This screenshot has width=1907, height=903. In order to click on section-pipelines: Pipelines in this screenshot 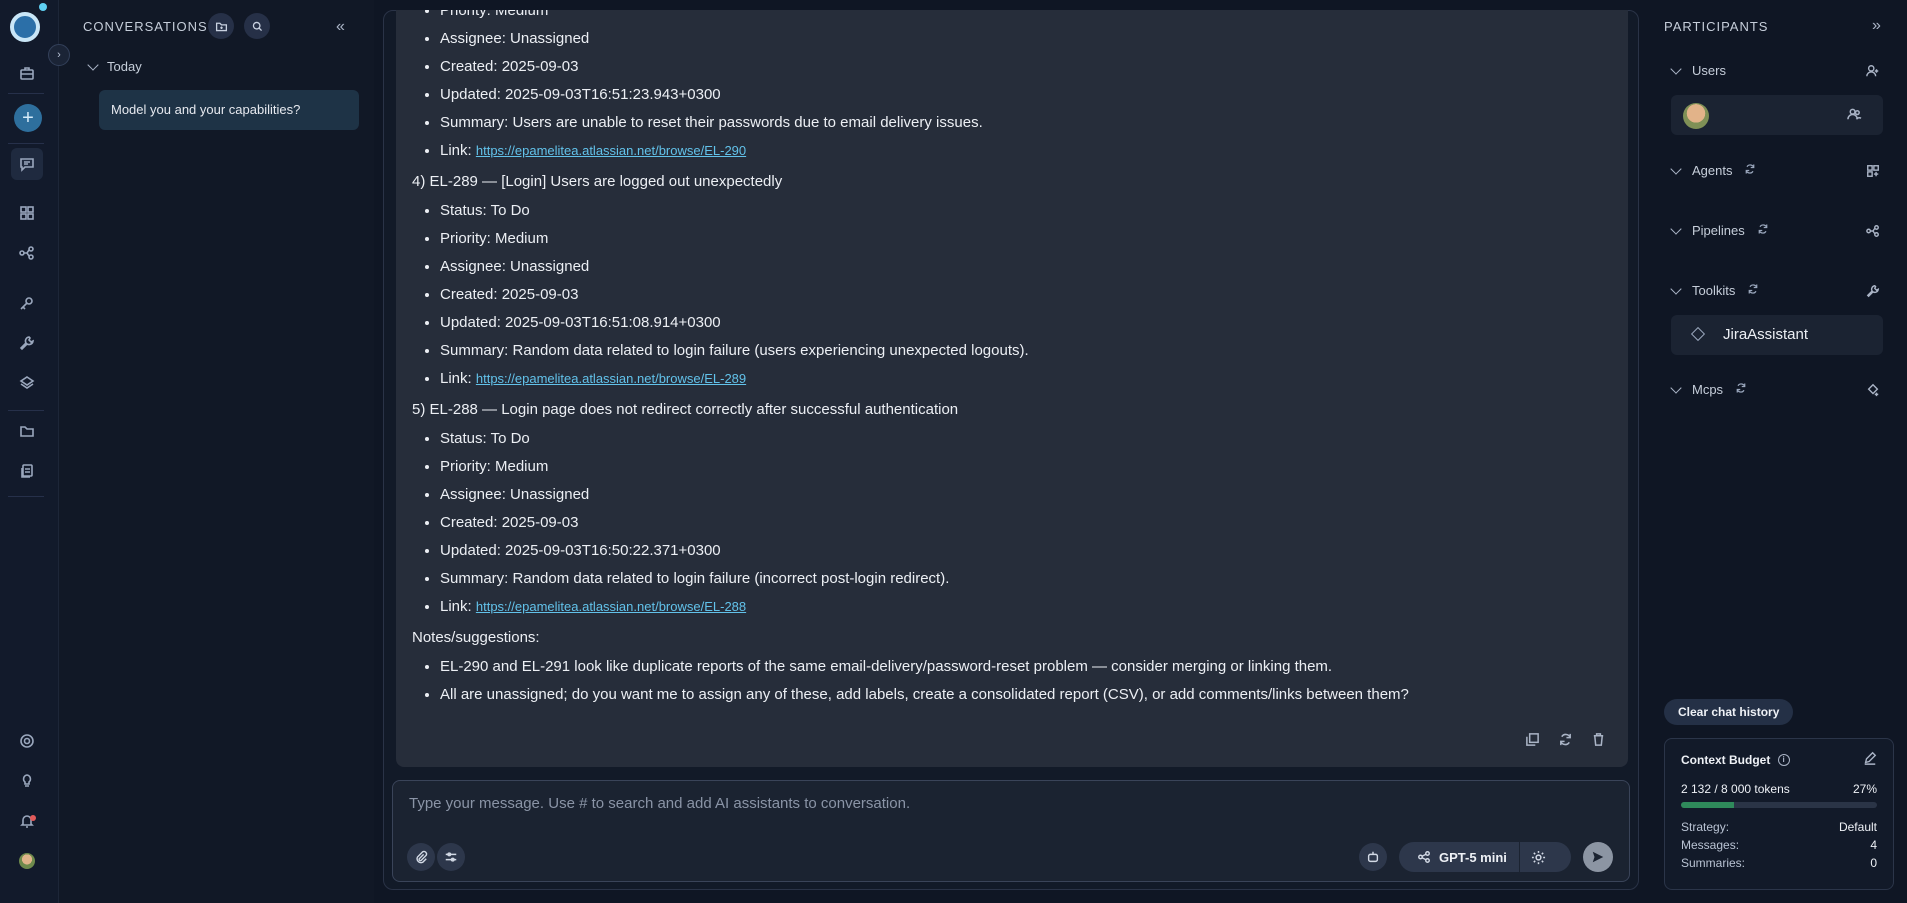, I will do `click(1719, 230)`.